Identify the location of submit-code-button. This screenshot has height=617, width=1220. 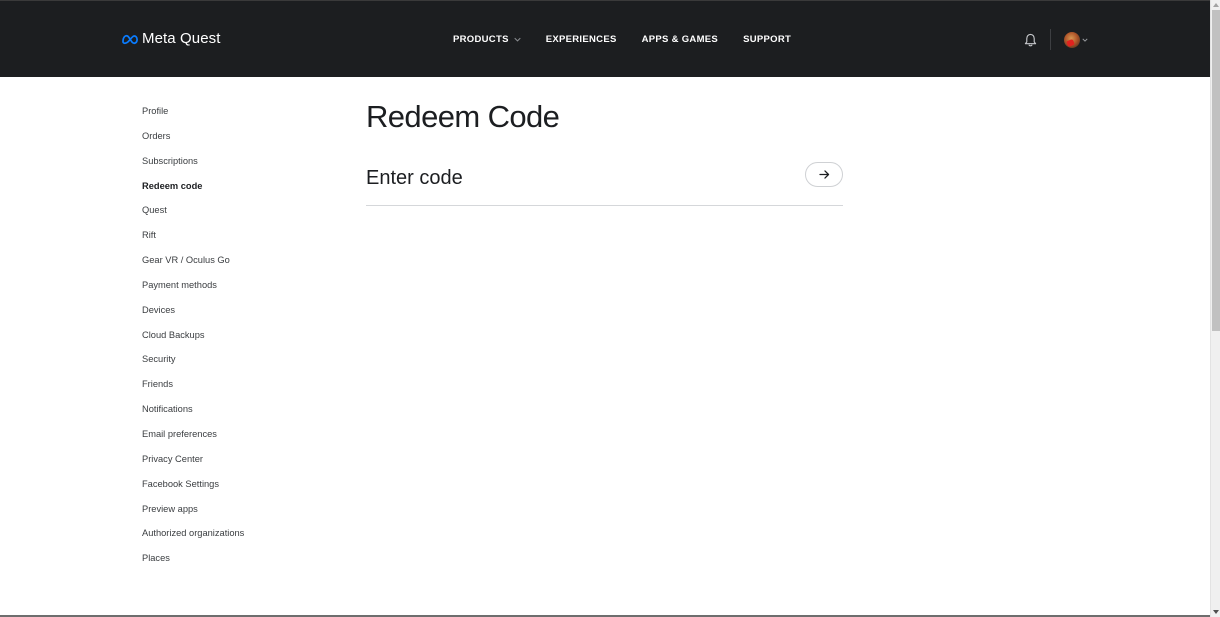
(824, 174).